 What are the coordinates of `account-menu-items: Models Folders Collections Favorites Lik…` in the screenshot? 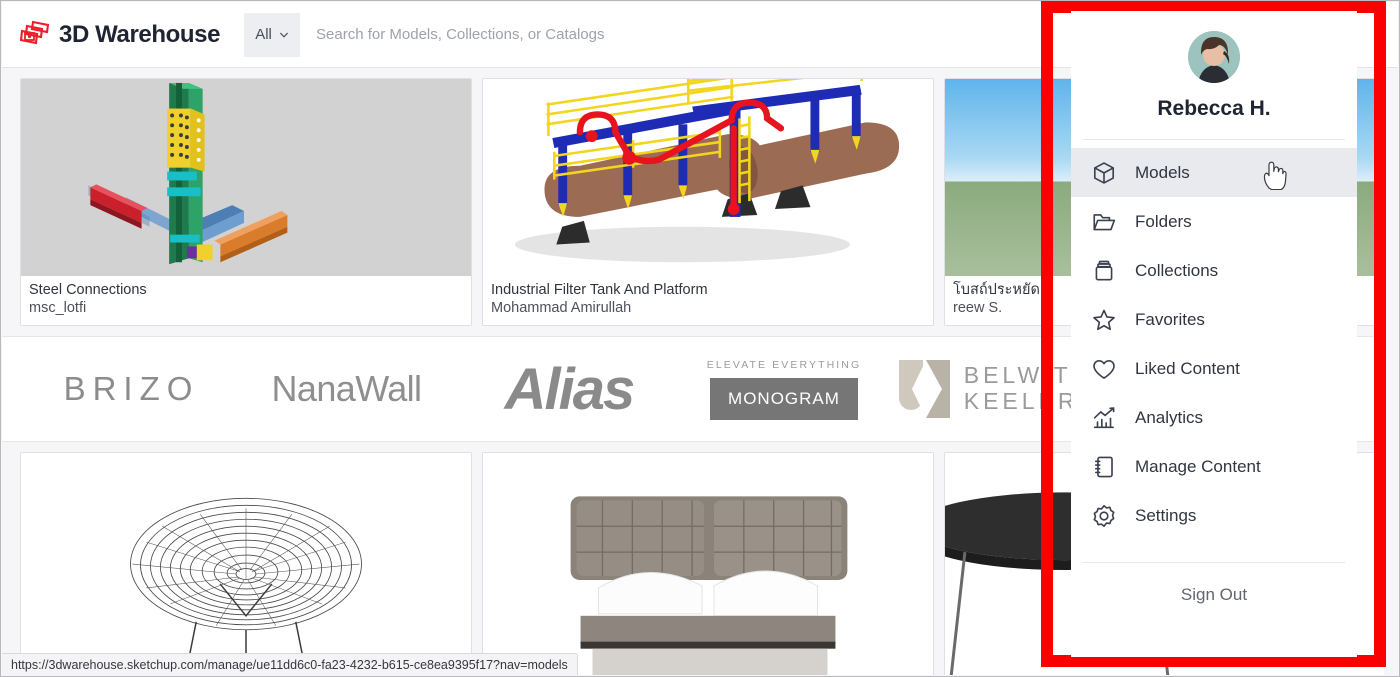 It's located at (1214, 340).